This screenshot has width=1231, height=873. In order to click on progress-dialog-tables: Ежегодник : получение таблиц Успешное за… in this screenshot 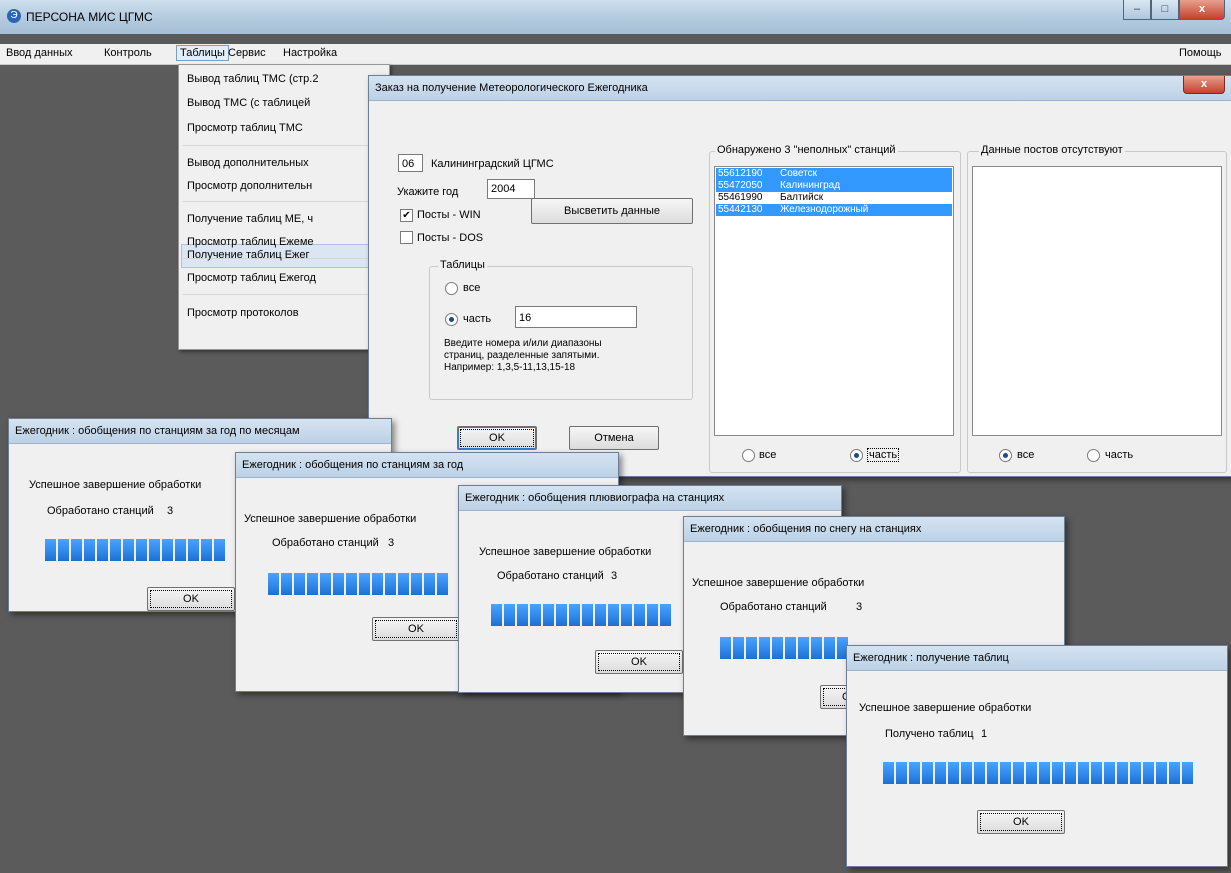, I will do `click(1037, 756)`.